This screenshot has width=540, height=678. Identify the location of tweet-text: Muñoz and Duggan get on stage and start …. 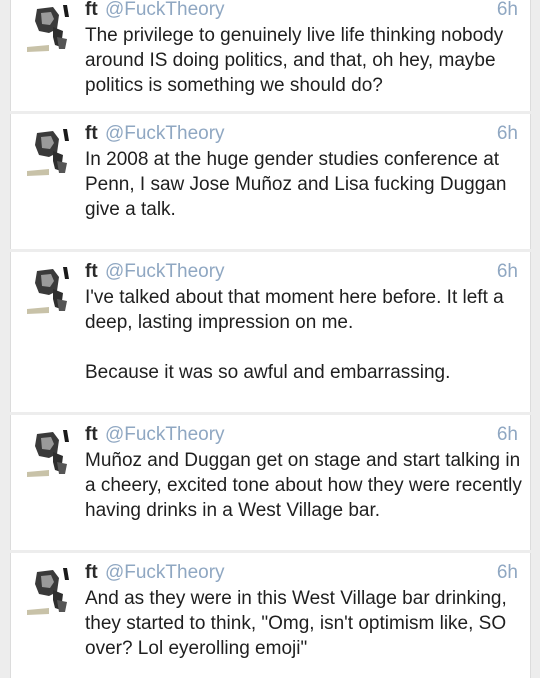
(303, 485).